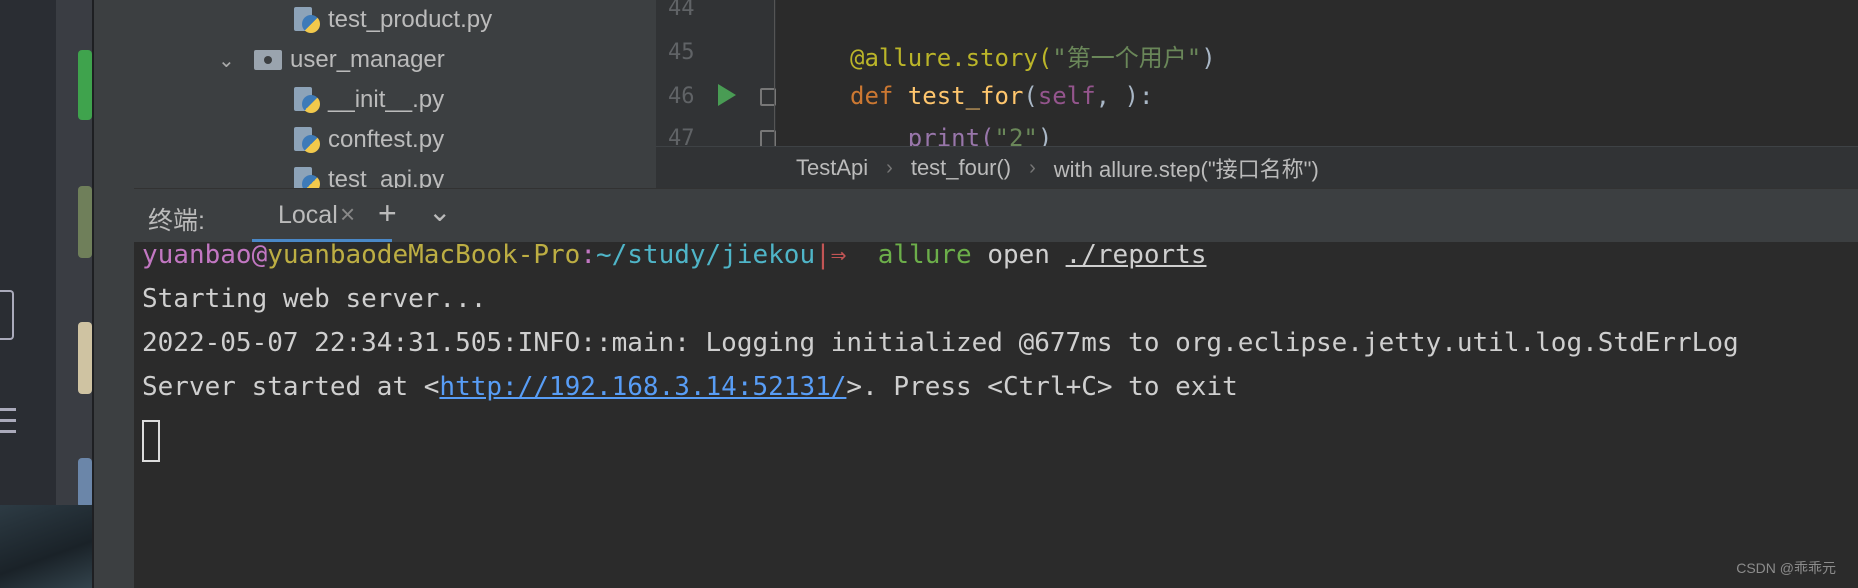  I want to click on line-number: 47, so click(681, 136).